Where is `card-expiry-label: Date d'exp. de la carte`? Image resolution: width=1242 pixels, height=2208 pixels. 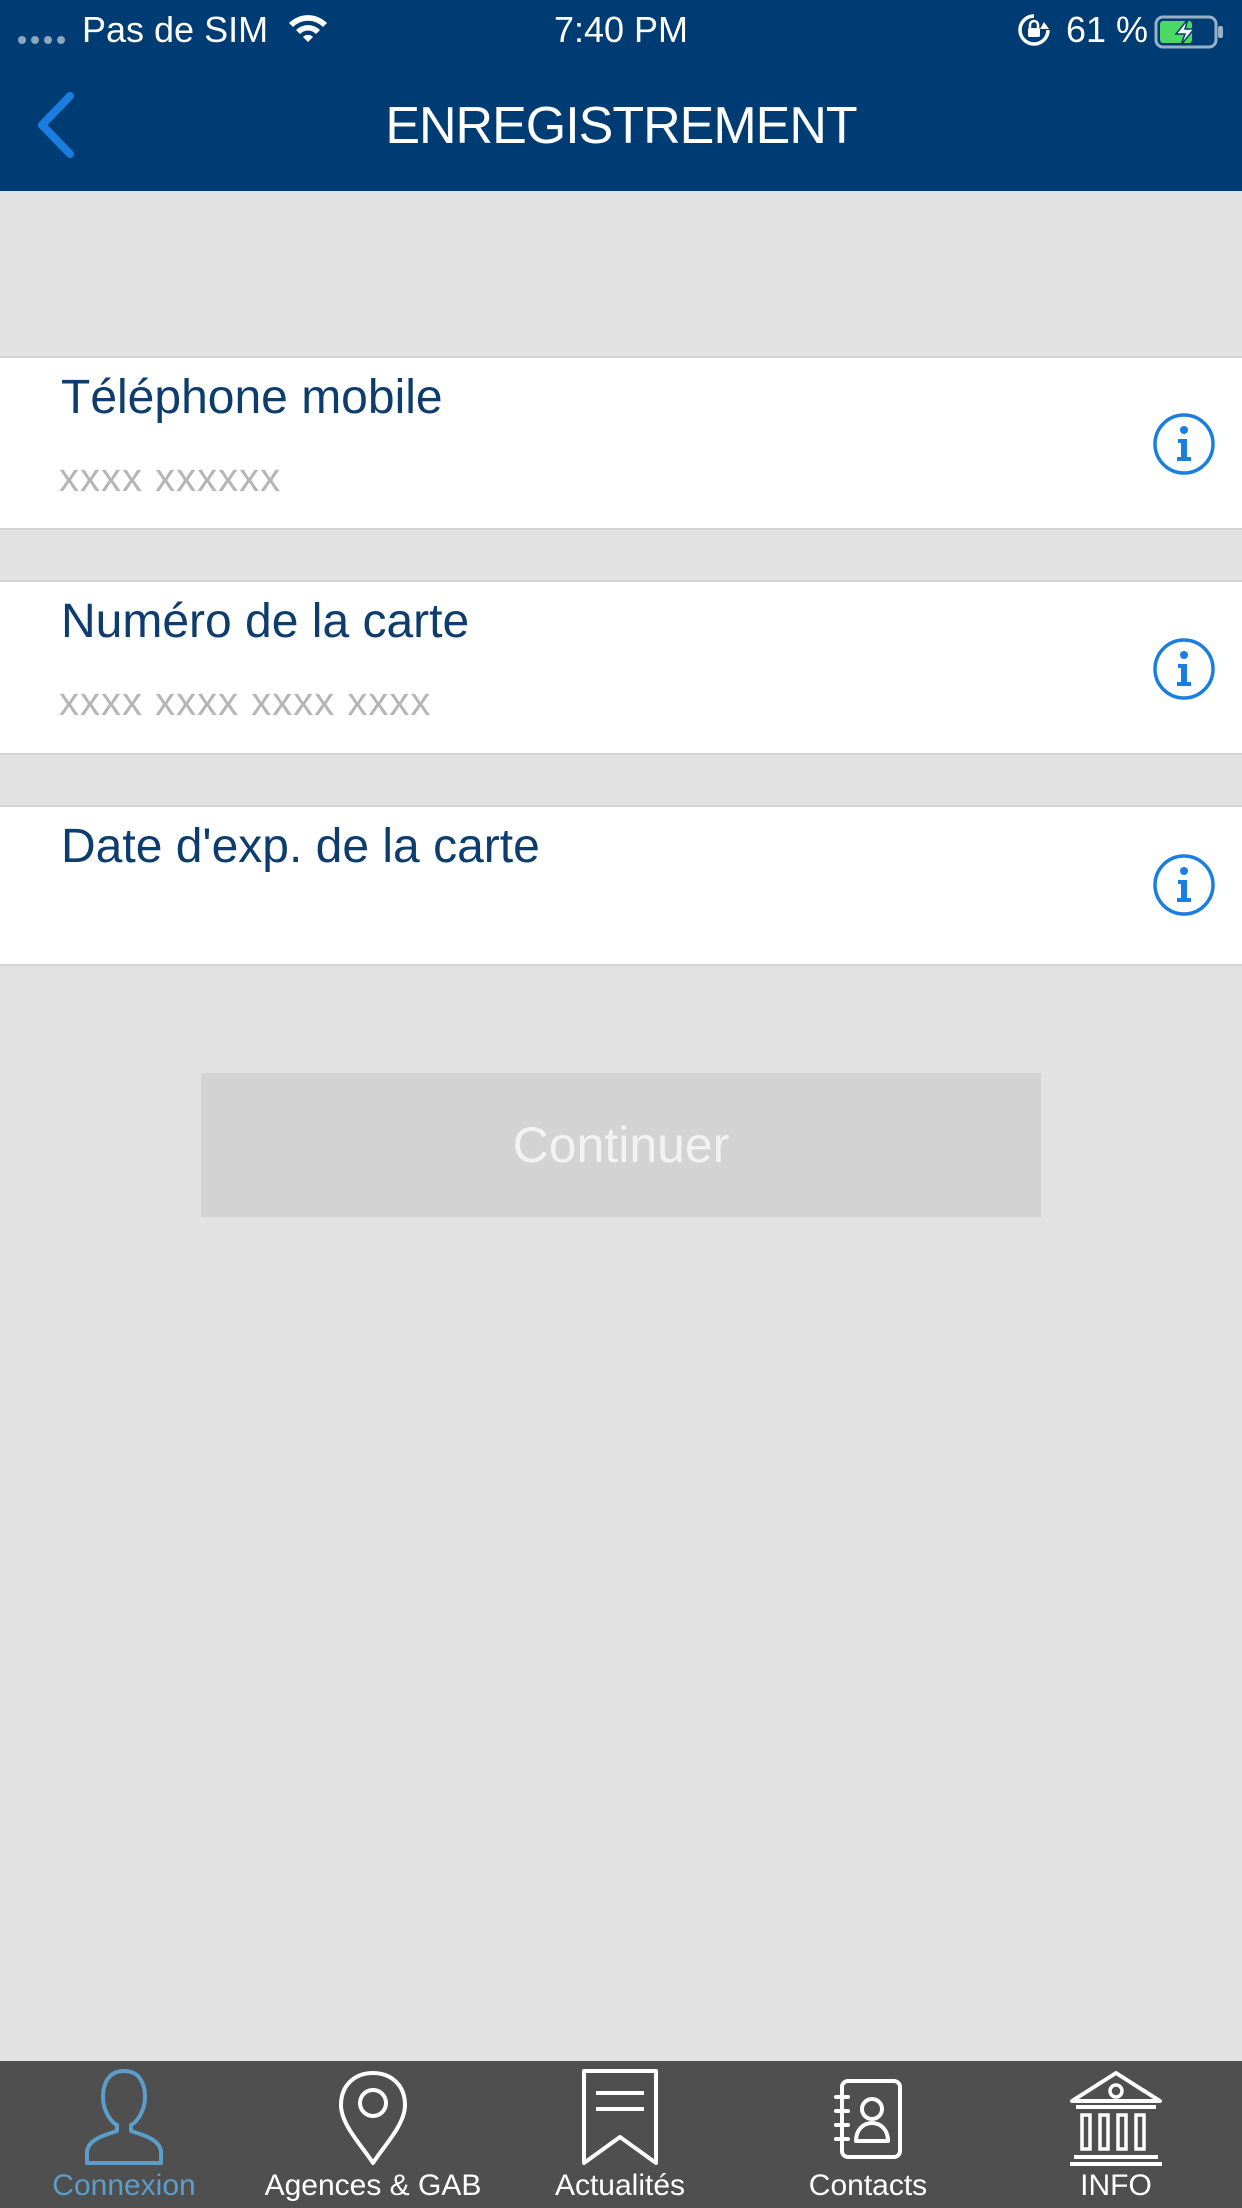 card-expiry-label: Date d'exp. de la carte is located at coordinates (300, 846).